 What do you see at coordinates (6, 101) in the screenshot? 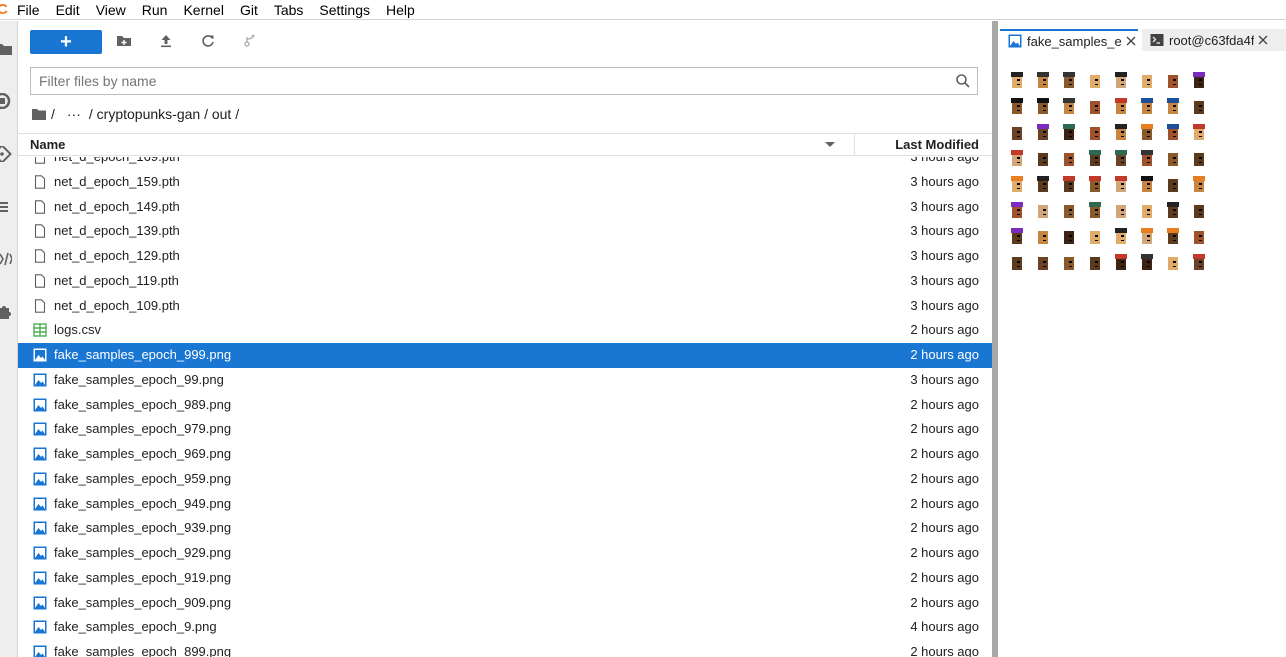
I see `running-icon` at bounding box center [6, 101].